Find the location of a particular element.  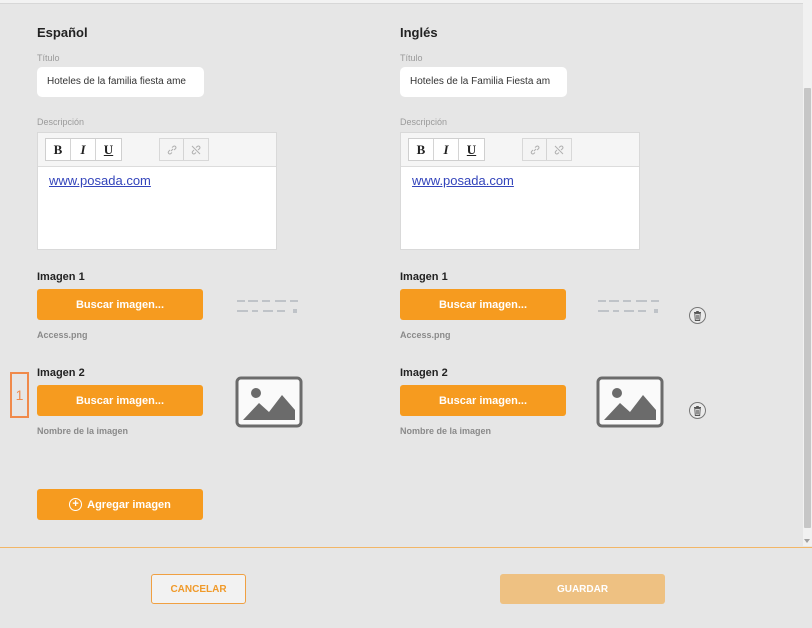

add-image-label: Agregar imagen is located at coordinates (129, 504).